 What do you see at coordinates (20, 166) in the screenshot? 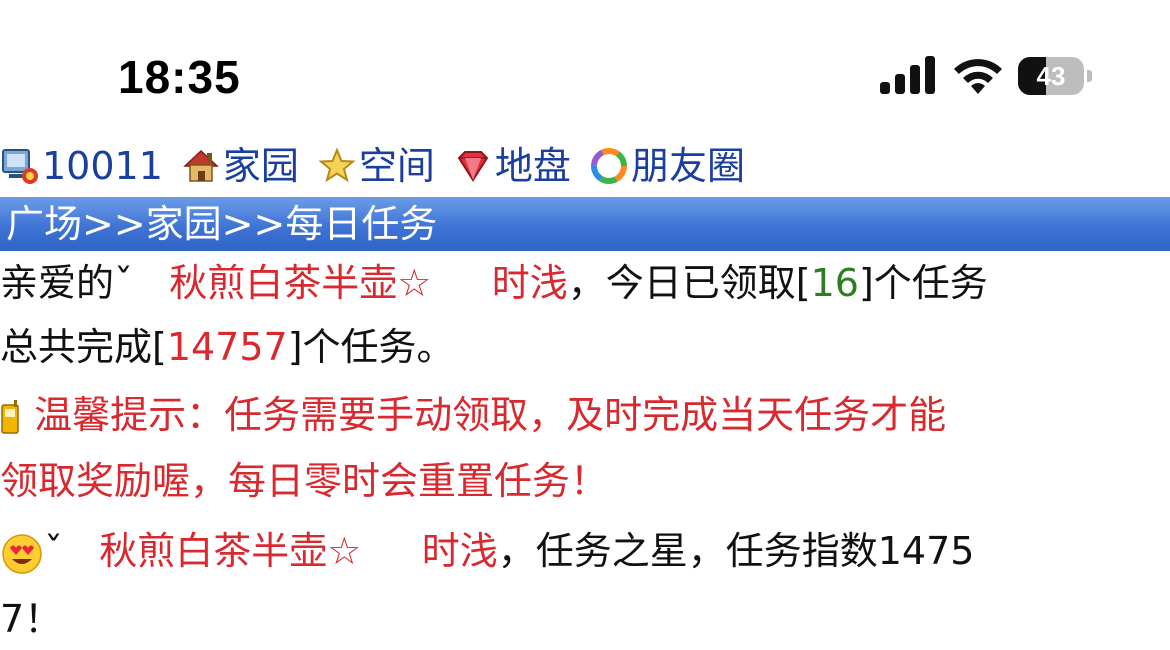
I see `computer-icon` at bounding box center [20, 166].